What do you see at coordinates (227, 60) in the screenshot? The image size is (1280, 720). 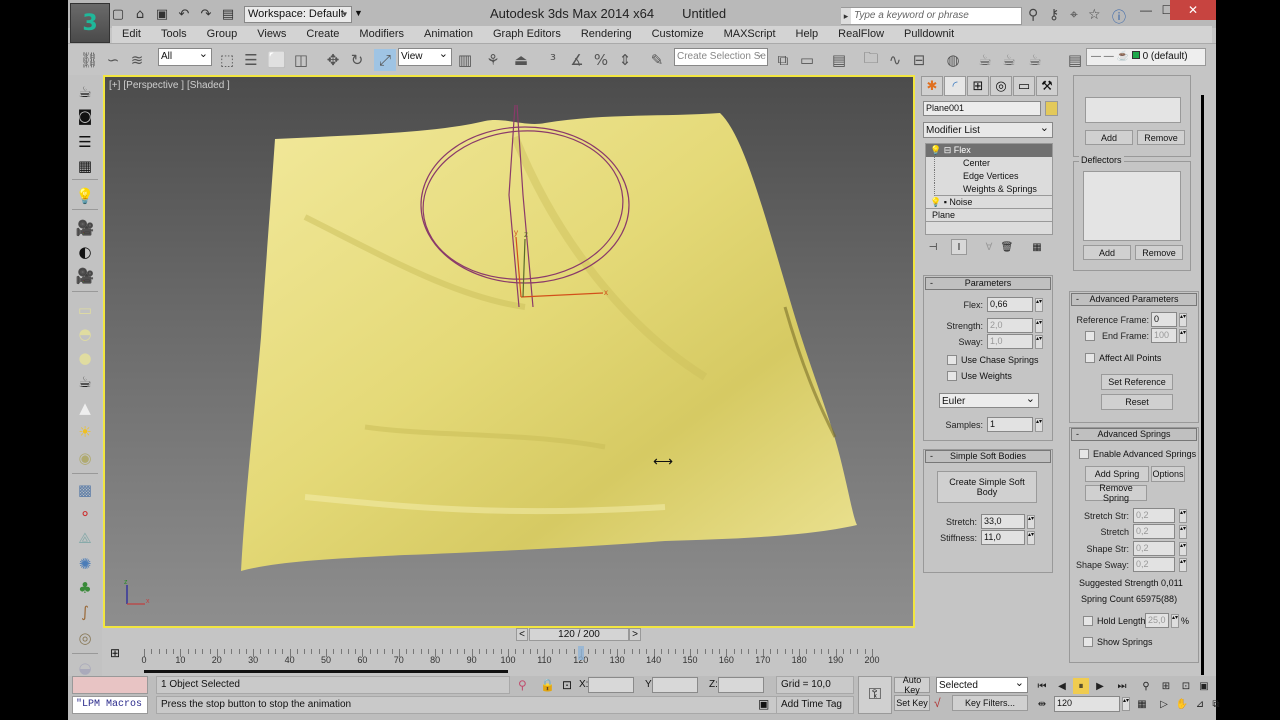 I see `select-object-icon: ⬚` at bounding box center [227, 60].